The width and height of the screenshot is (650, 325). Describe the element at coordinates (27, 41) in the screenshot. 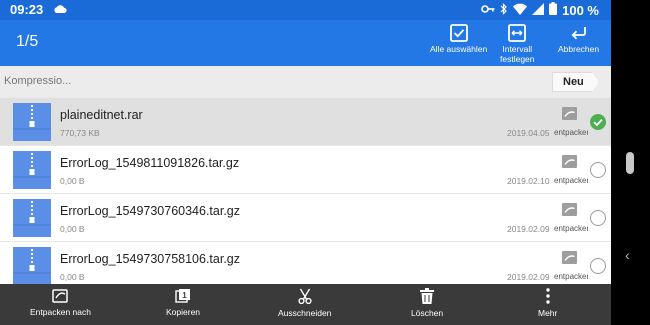

I see `selection-count: 1/5` at that location.